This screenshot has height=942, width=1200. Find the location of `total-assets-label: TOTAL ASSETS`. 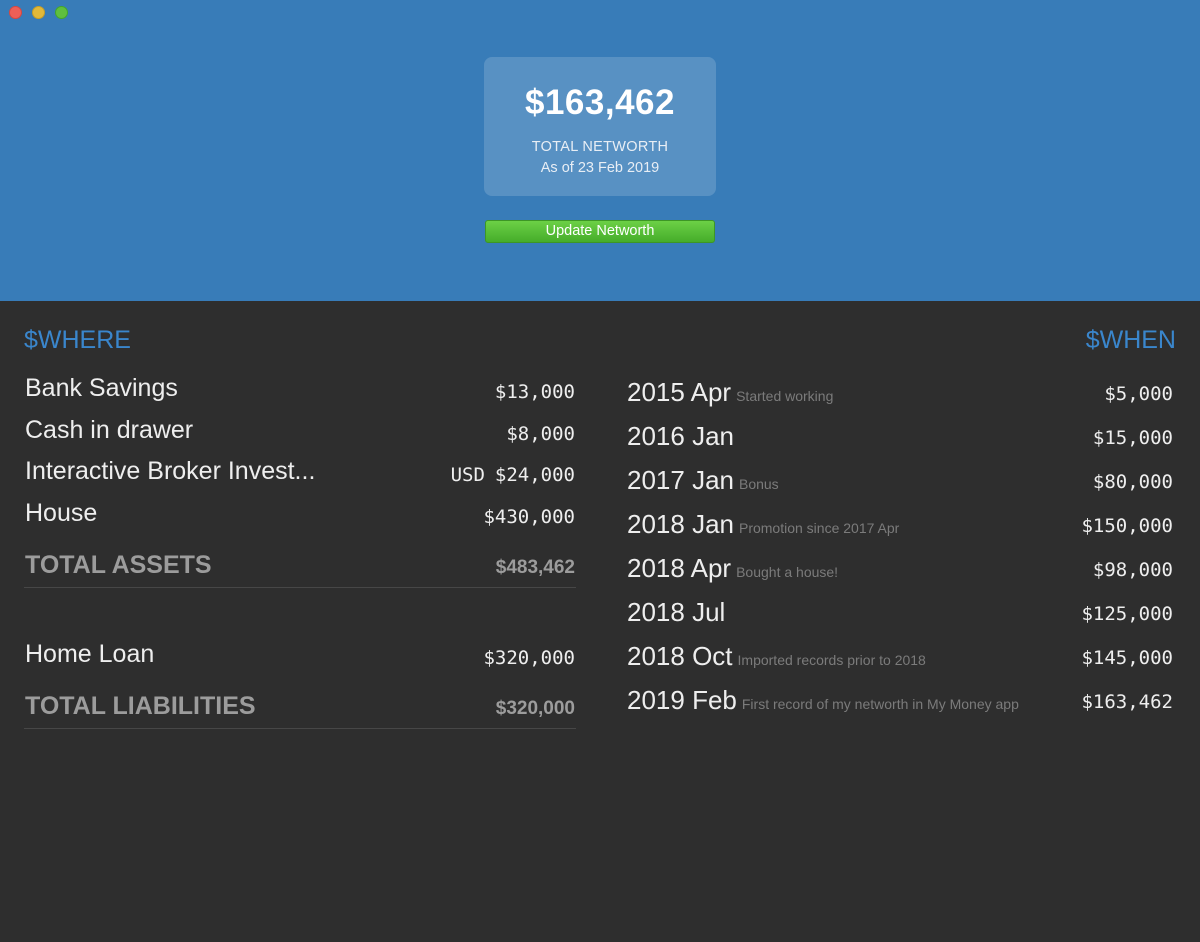

total-assets-label: TOTAL ASSETS is located at coordinates (118, 565).